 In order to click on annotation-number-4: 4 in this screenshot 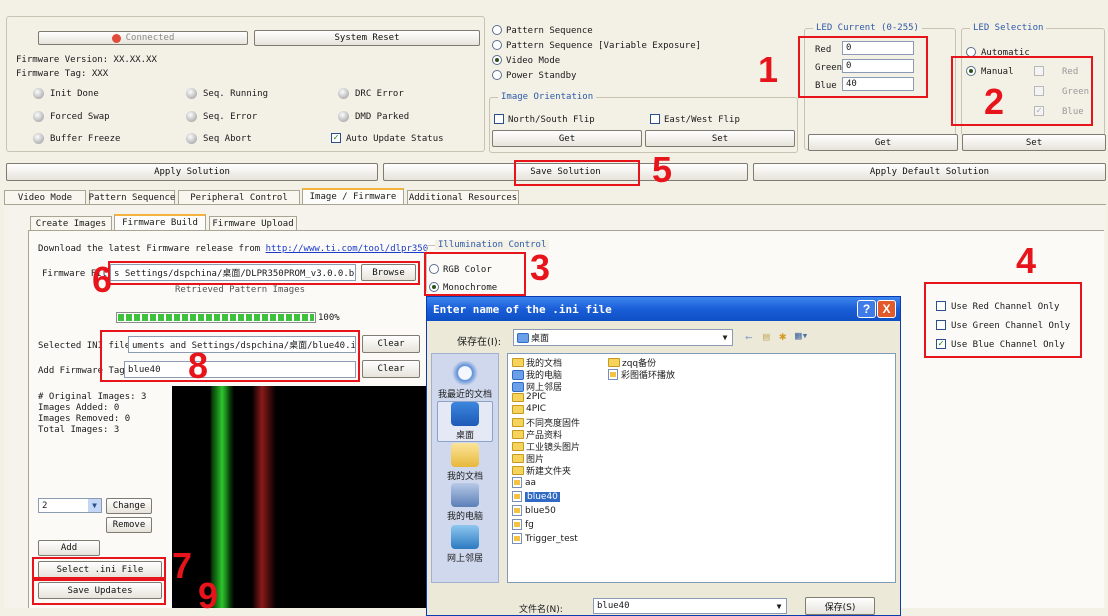, I will do `click(1026, 260)`.